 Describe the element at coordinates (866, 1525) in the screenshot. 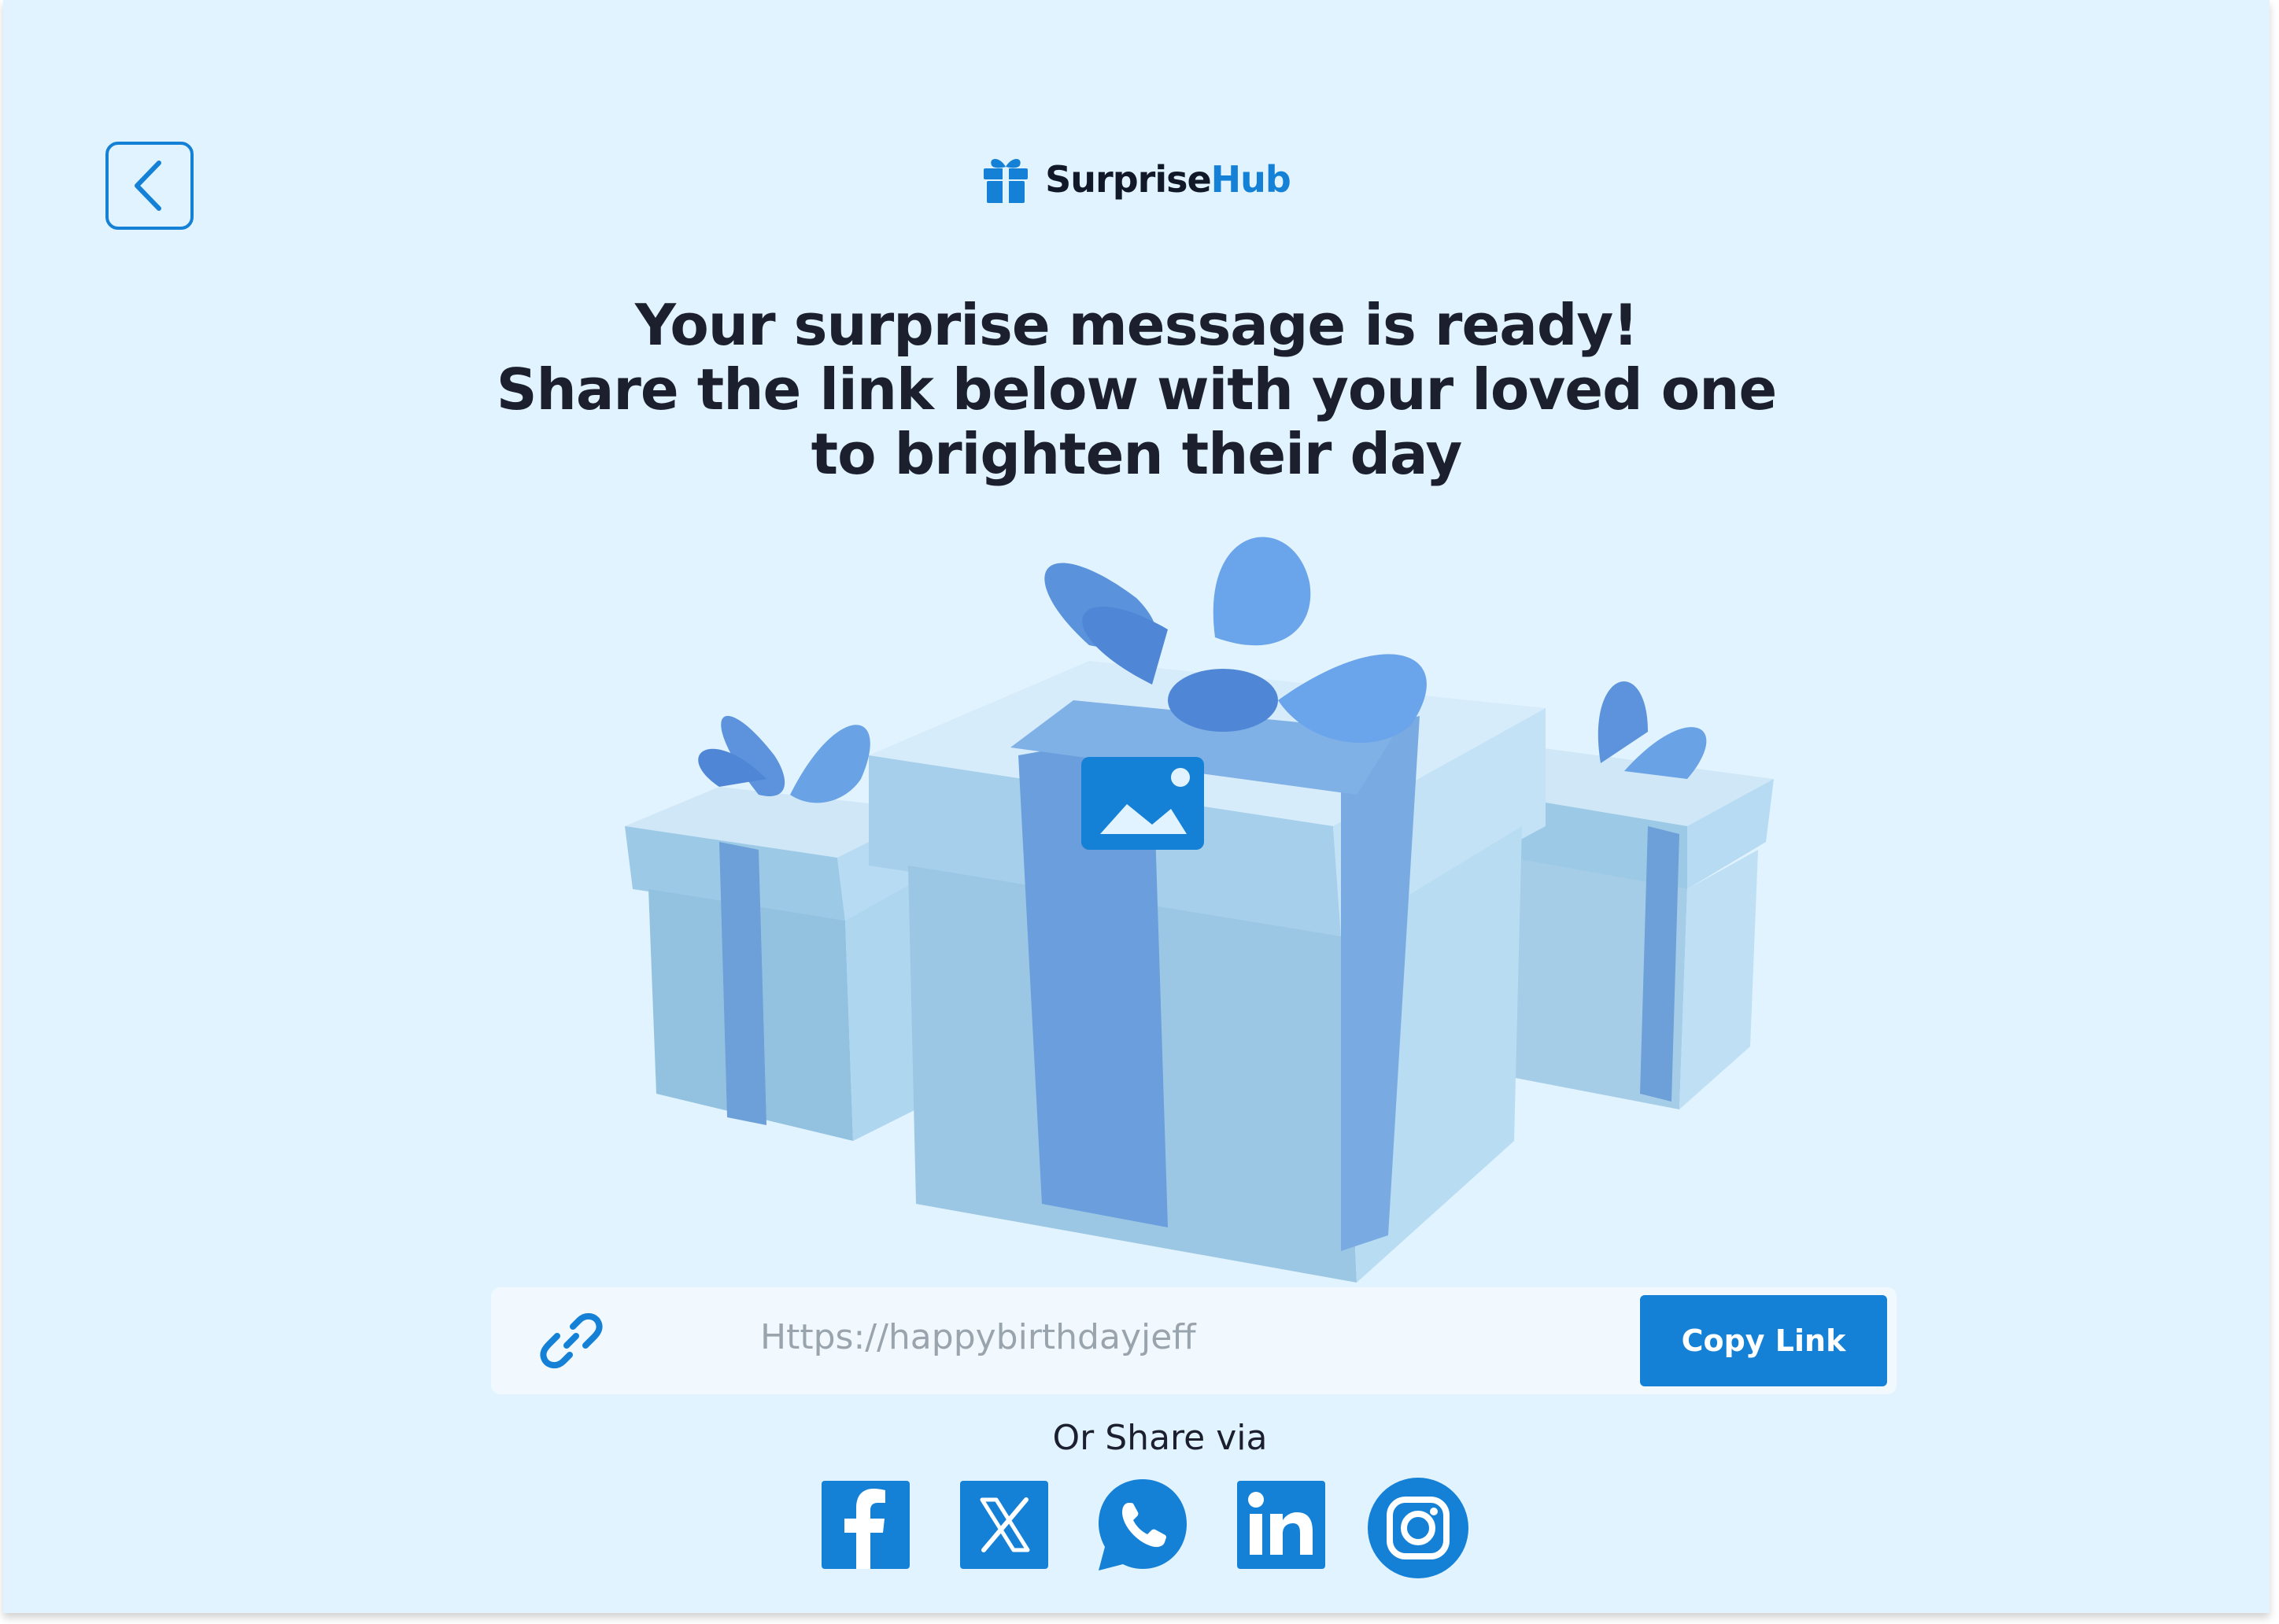

I see `facebook-icon` at that location.